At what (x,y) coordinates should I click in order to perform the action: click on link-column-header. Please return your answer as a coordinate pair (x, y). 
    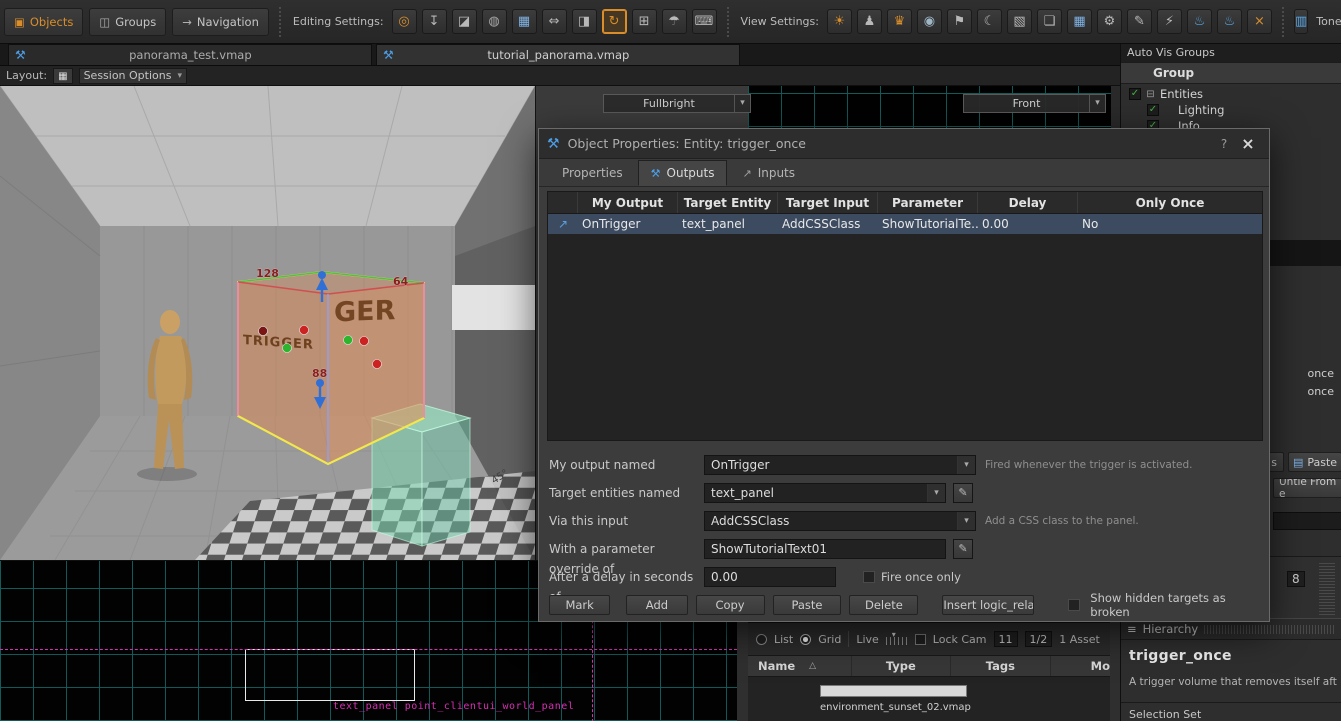
    Looking at the image, I should click on (563, 202).